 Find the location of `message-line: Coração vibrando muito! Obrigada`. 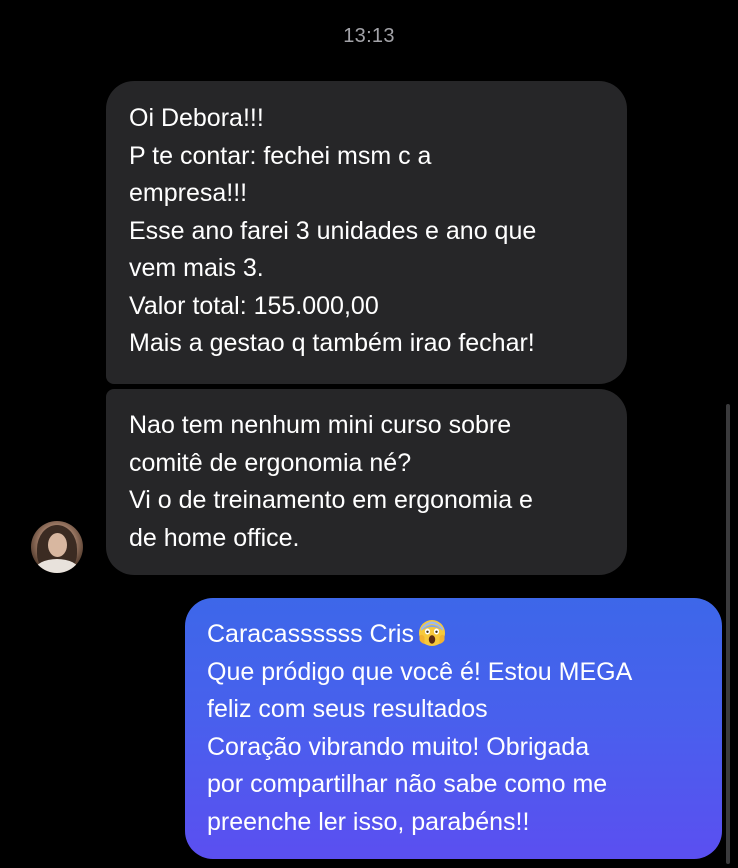

message-line: Coração vibrando muito! Obrigada is located at coordinates (398, 746).